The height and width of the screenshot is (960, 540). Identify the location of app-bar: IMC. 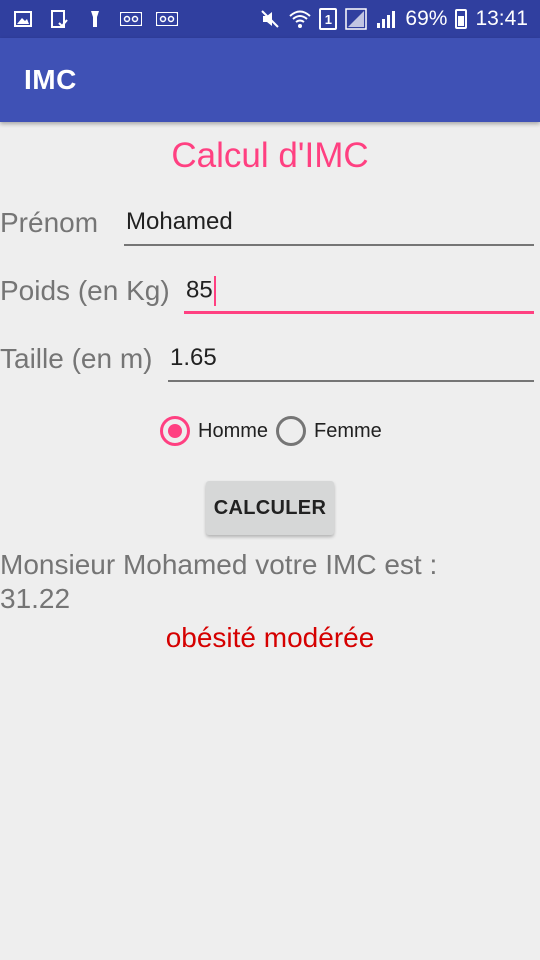
(270, 80).